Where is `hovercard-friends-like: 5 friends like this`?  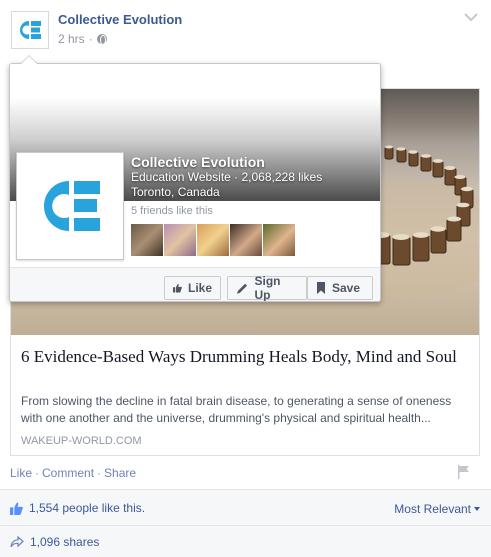
hovercard-friends-like: 5 friends like this is located at coordinates (172, 211).